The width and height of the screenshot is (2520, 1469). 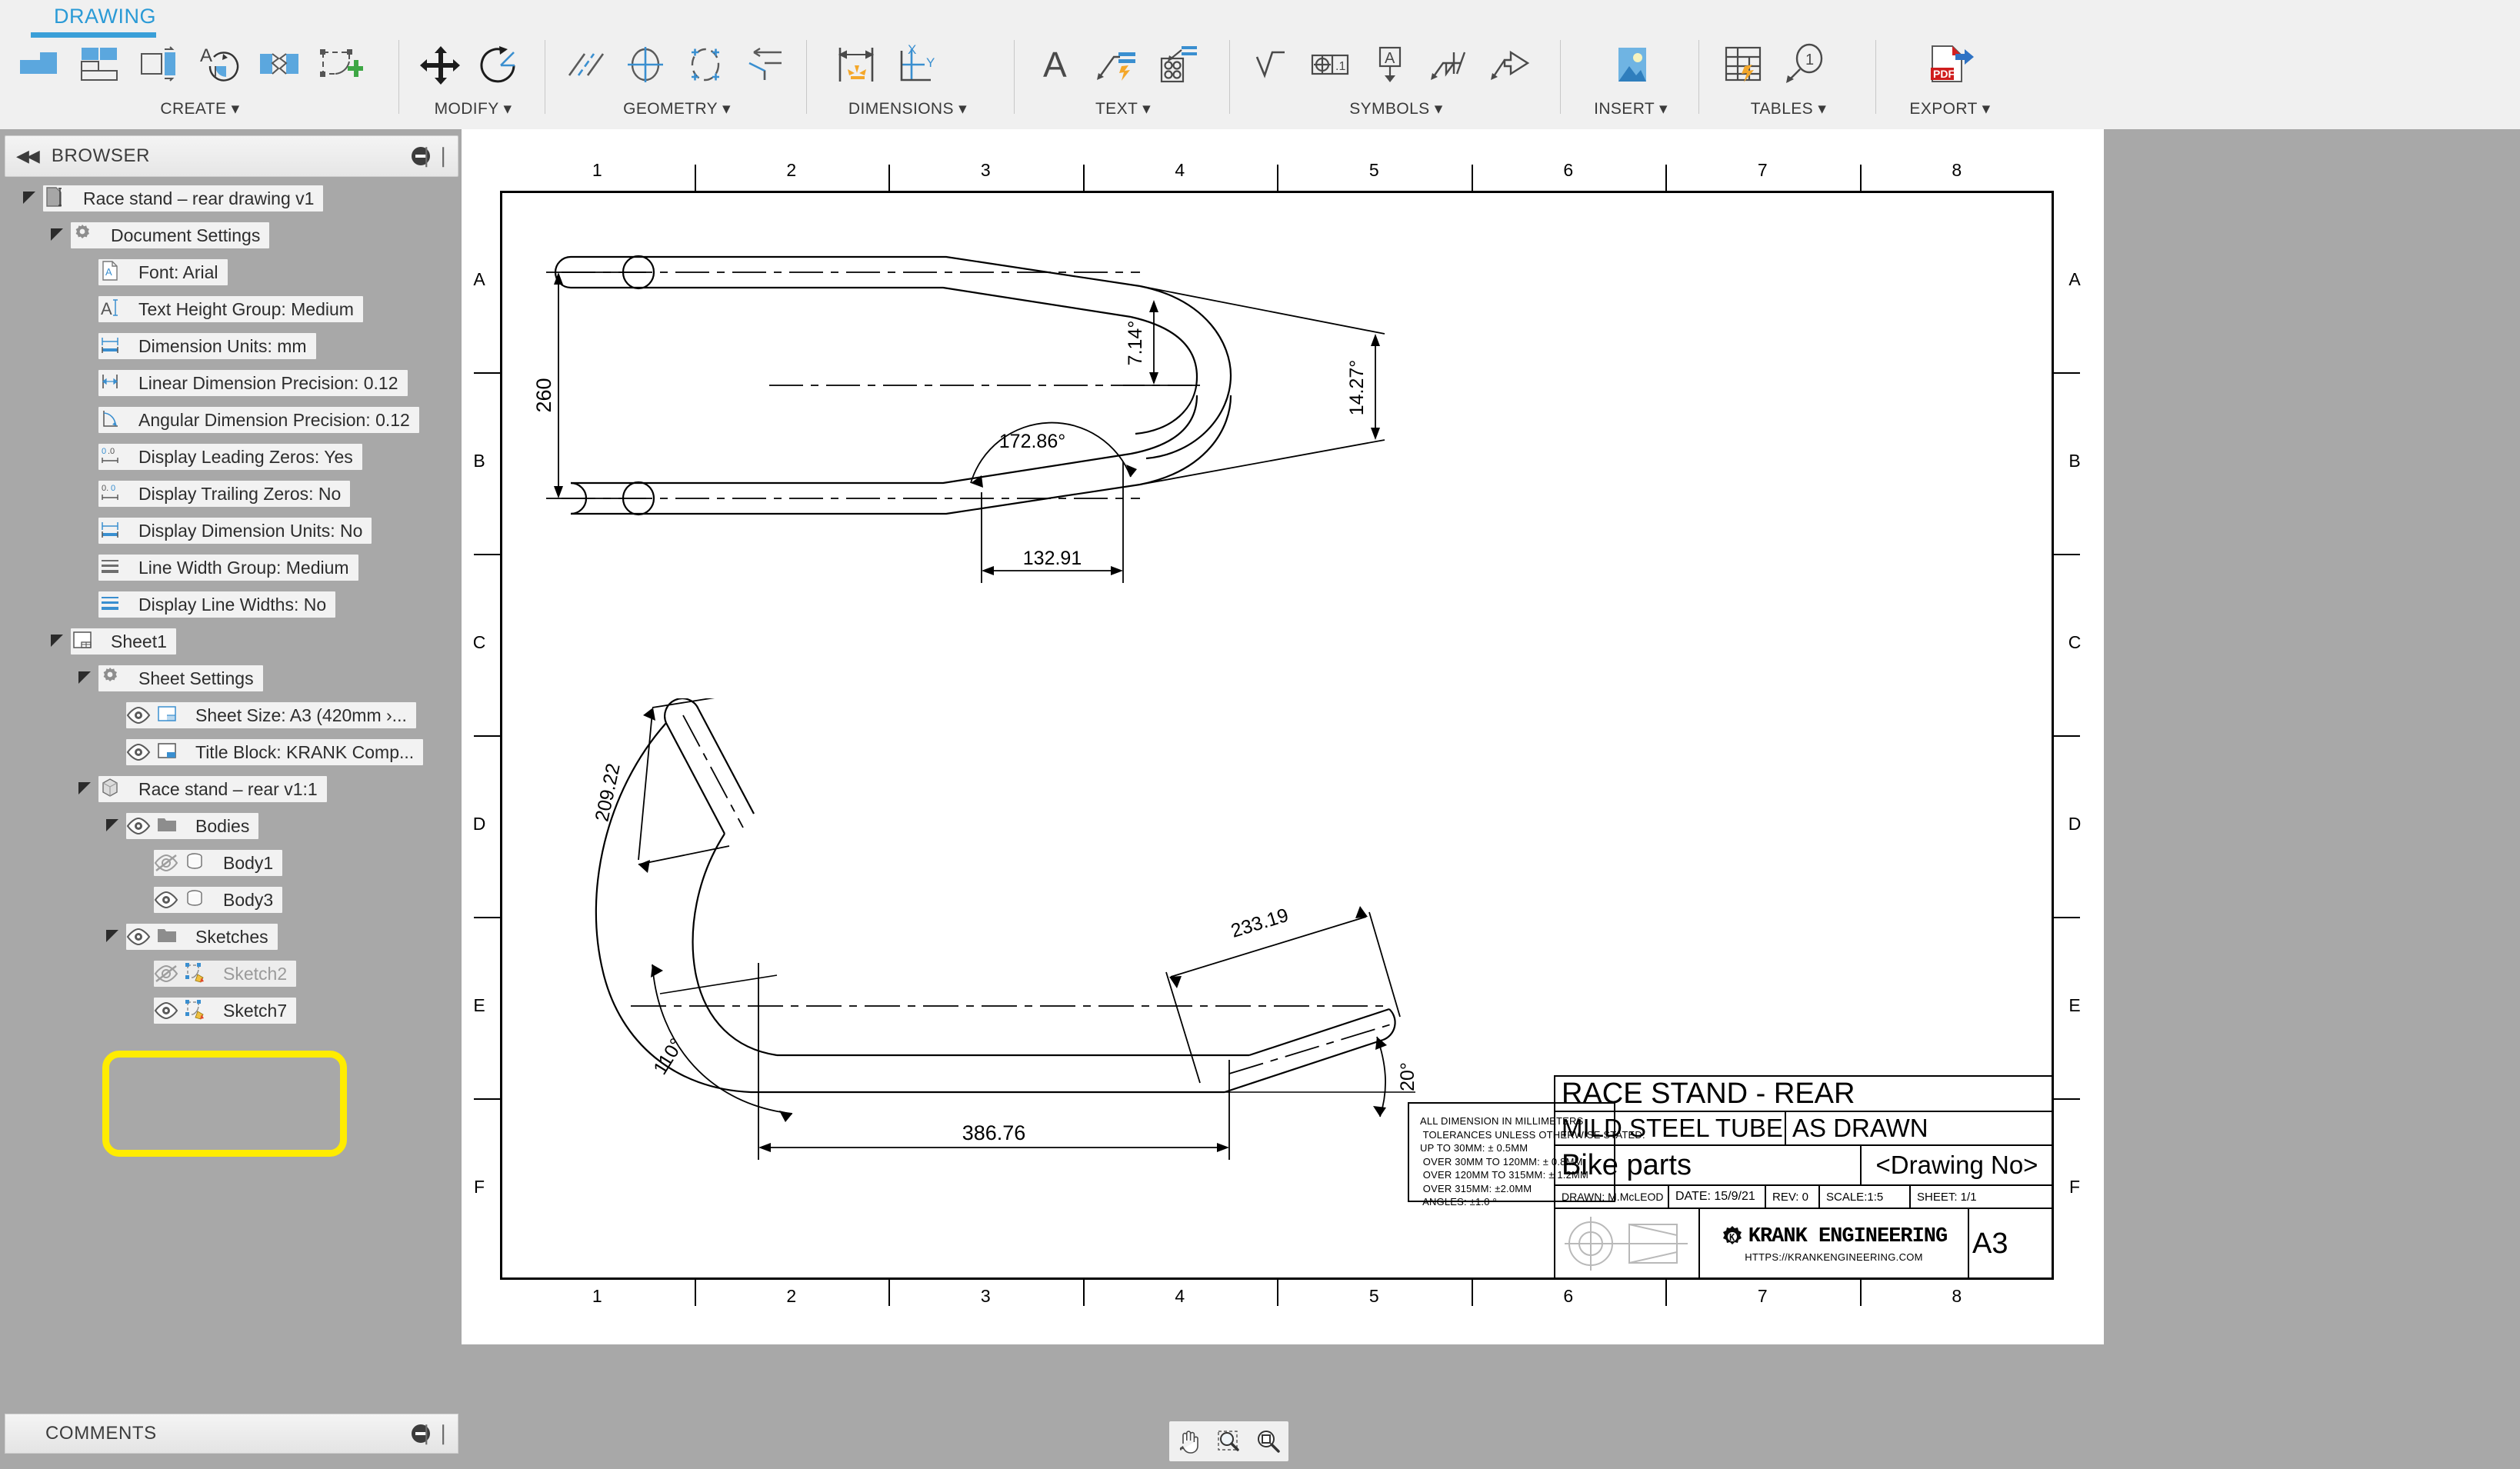 I want to click on section-view-icon, so click(x=159, y=65).